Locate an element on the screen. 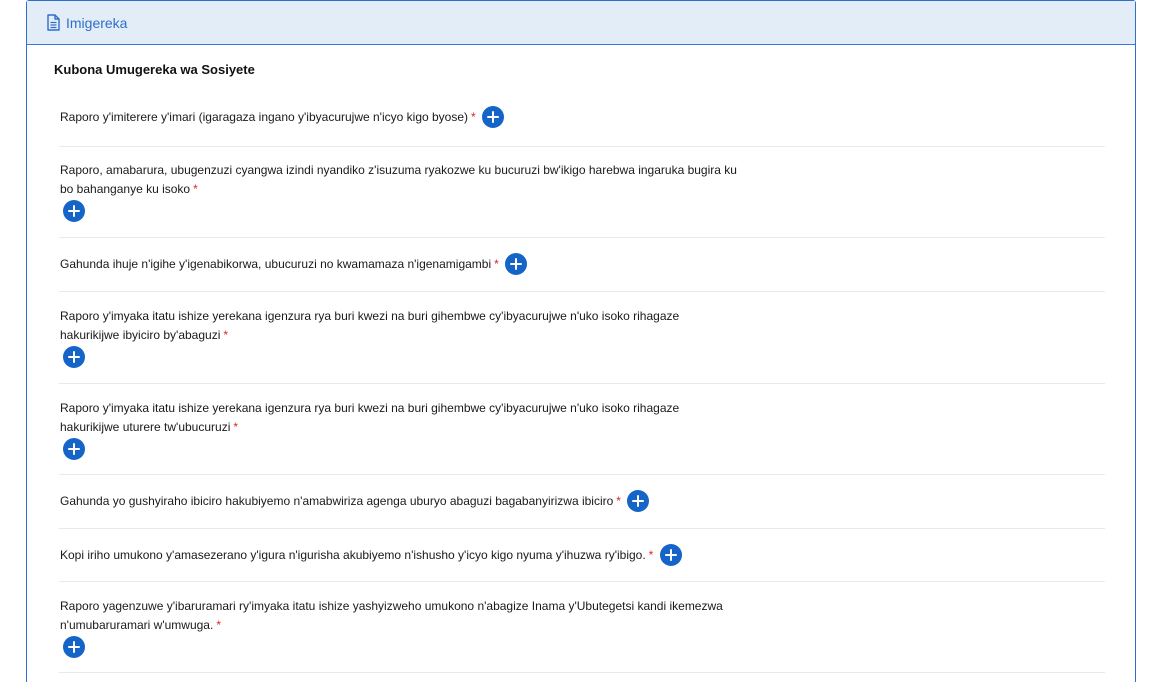 The height and width of the screenshot is (682, 1156). panel-header: Imigereka is located at coordinates (581, 23).